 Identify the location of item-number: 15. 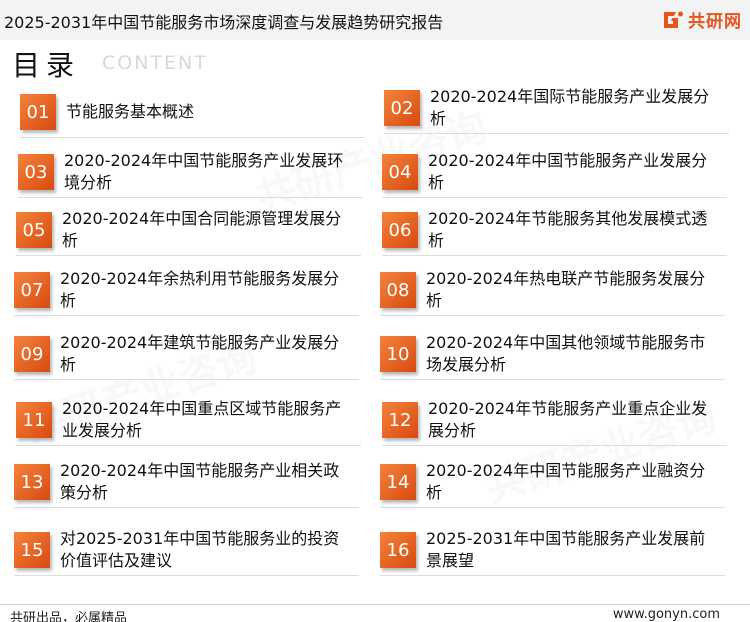
(32, 550).